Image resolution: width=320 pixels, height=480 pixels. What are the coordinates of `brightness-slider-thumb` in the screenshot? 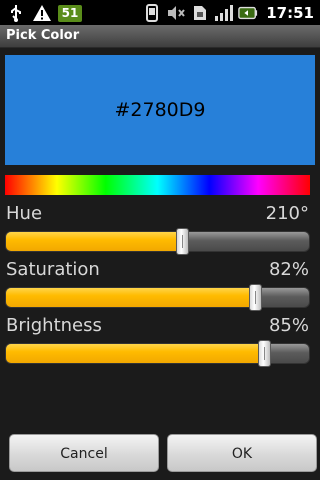 It's located at (265, 353).